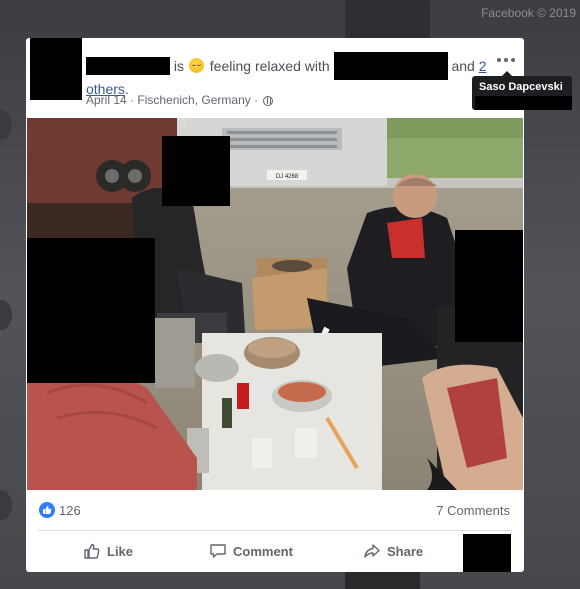 The image size is (580, 589). Describe the element at coordinates (92, 551) in the screenshot. I see `thumbs-up-icon` at that location.